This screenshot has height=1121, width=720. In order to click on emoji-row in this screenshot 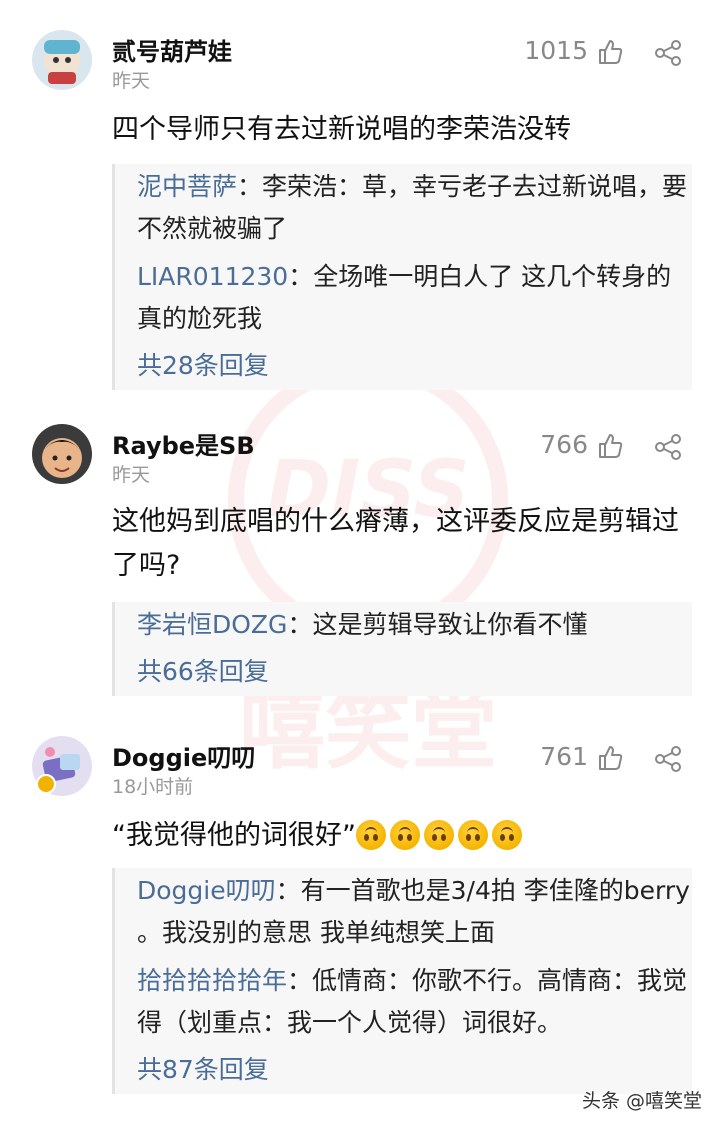, I will do `click(440, 835)`.